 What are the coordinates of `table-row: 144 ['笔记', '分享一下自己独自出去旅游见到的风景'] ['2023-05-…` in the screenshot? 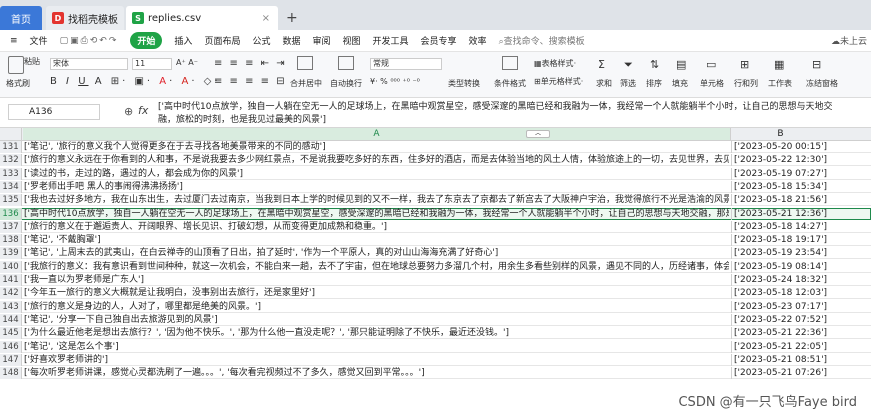 It's located at (435, 319).